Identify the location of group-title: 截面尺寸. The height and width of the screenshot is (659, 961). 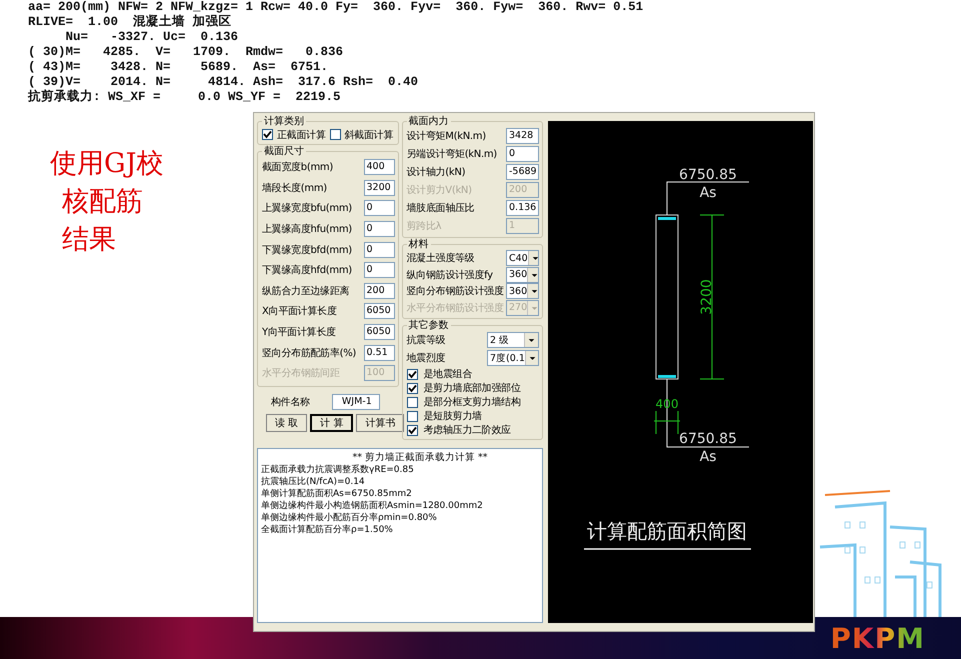
(284, 151).